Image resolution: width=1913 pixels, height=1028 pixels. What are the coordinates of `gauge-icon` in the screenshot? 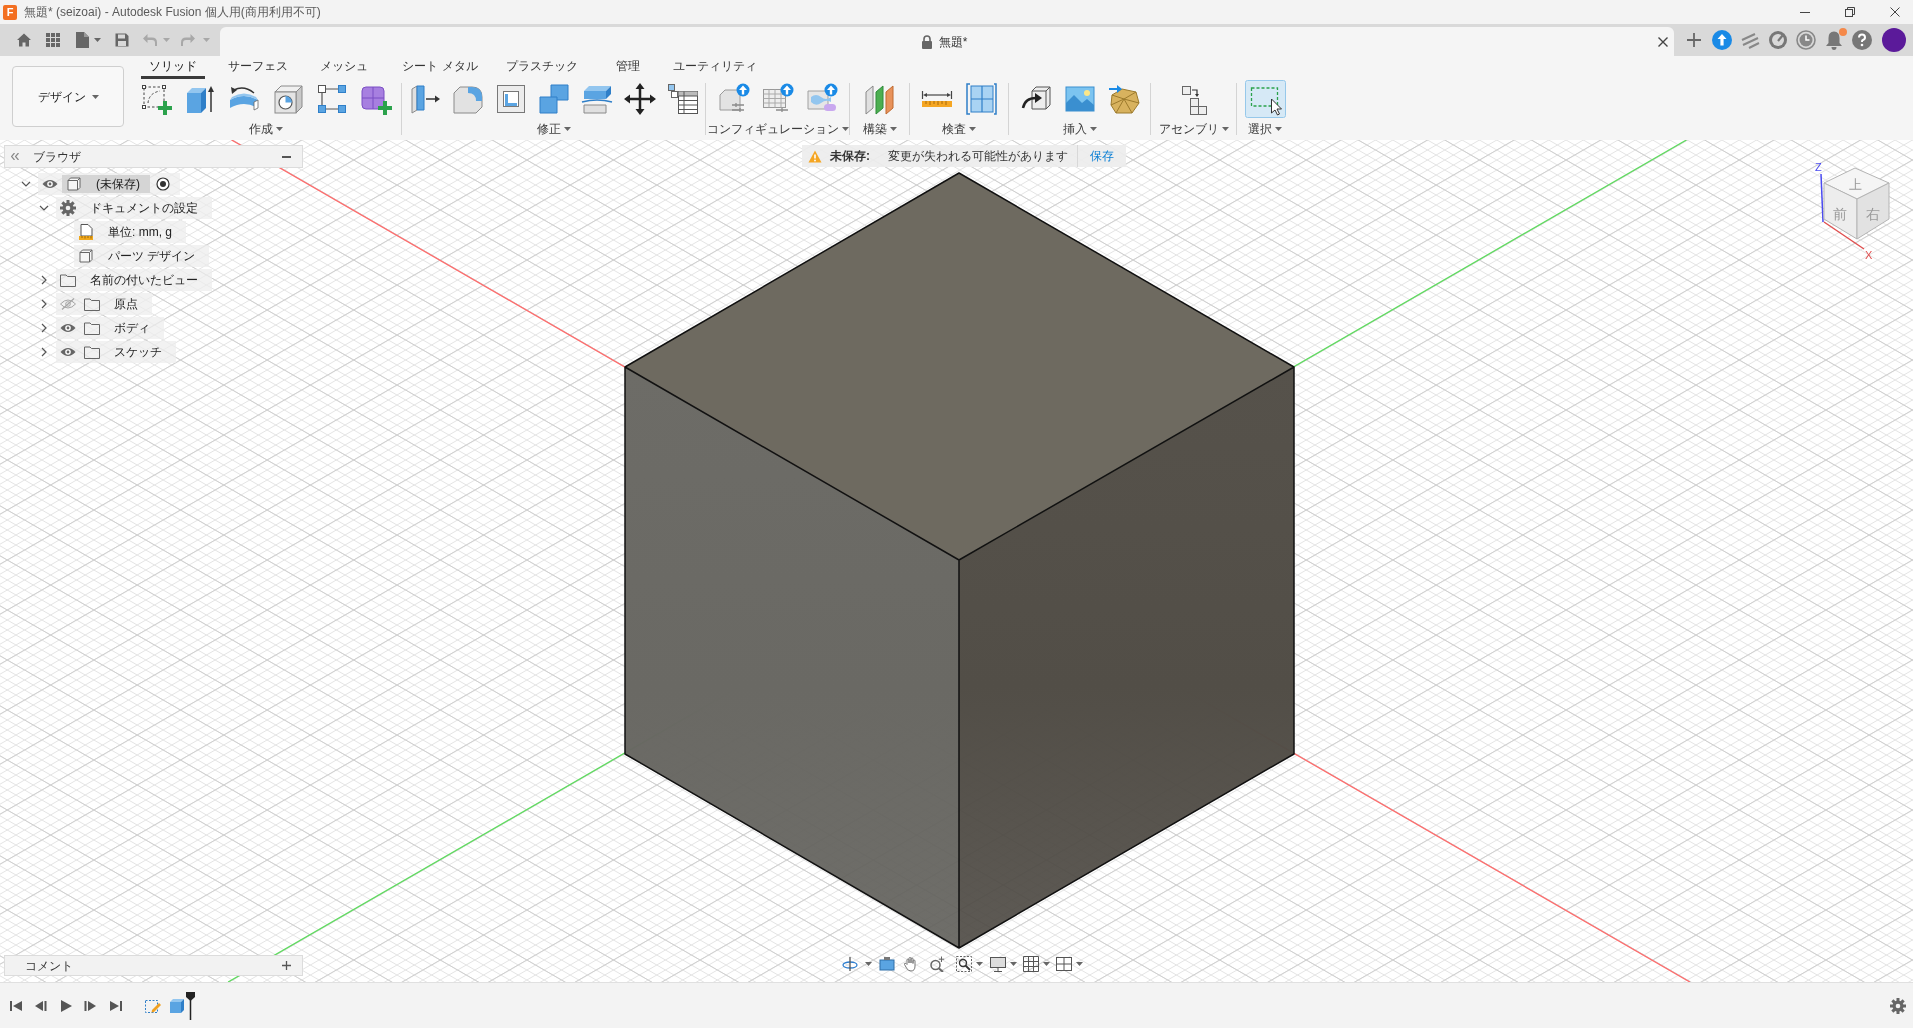 It's located at (1778, 40).